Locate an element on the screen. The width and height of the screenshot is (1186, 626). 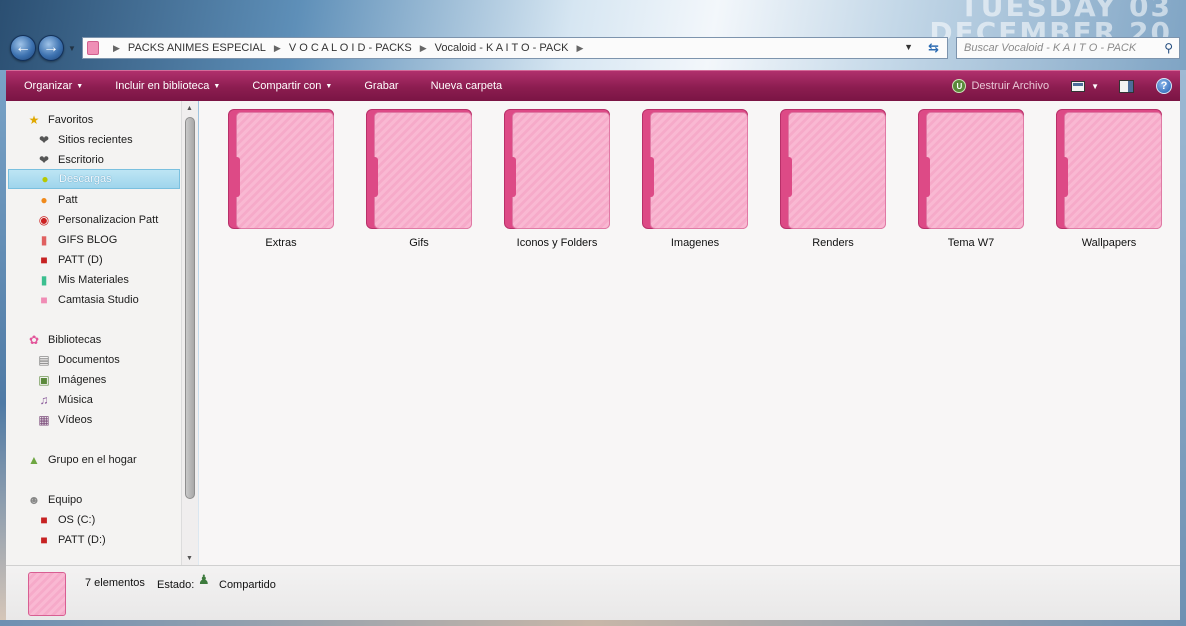
nav-patt-d: ■ PATT (D) is located at coordinates (69, 260).